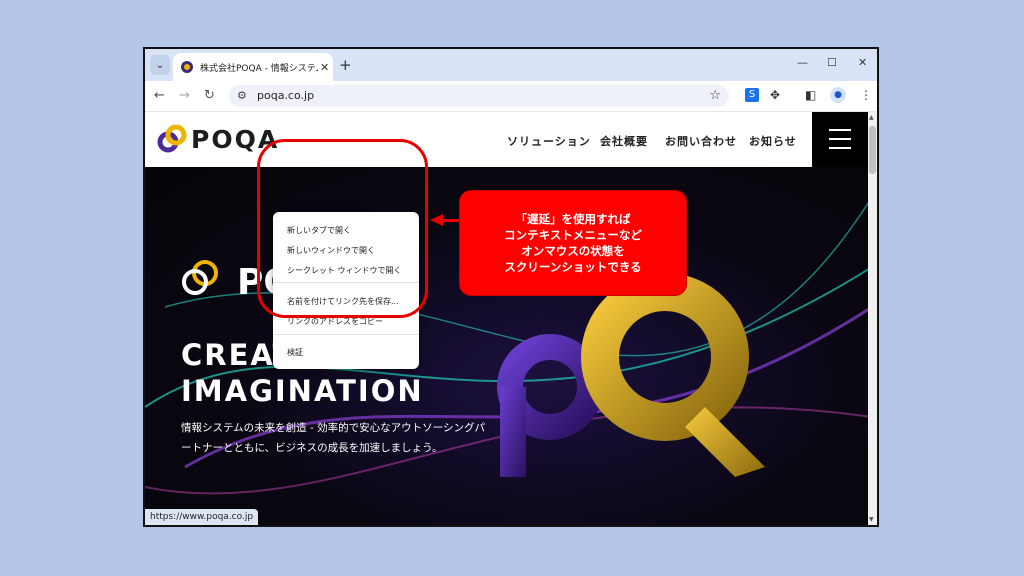 This screenshot has width=1024, height=576. I want to click on back-icon: ←, so click(159, 95).